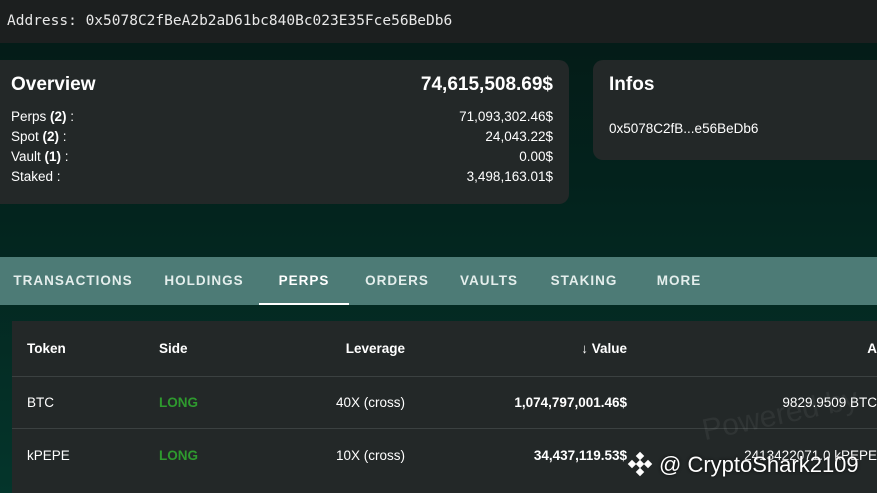 Image resolution: width=877 pixels, height=493 pixels. I want to click on overview-row-spot: Spot (2) : 24,043.22$, so click(282, 136).